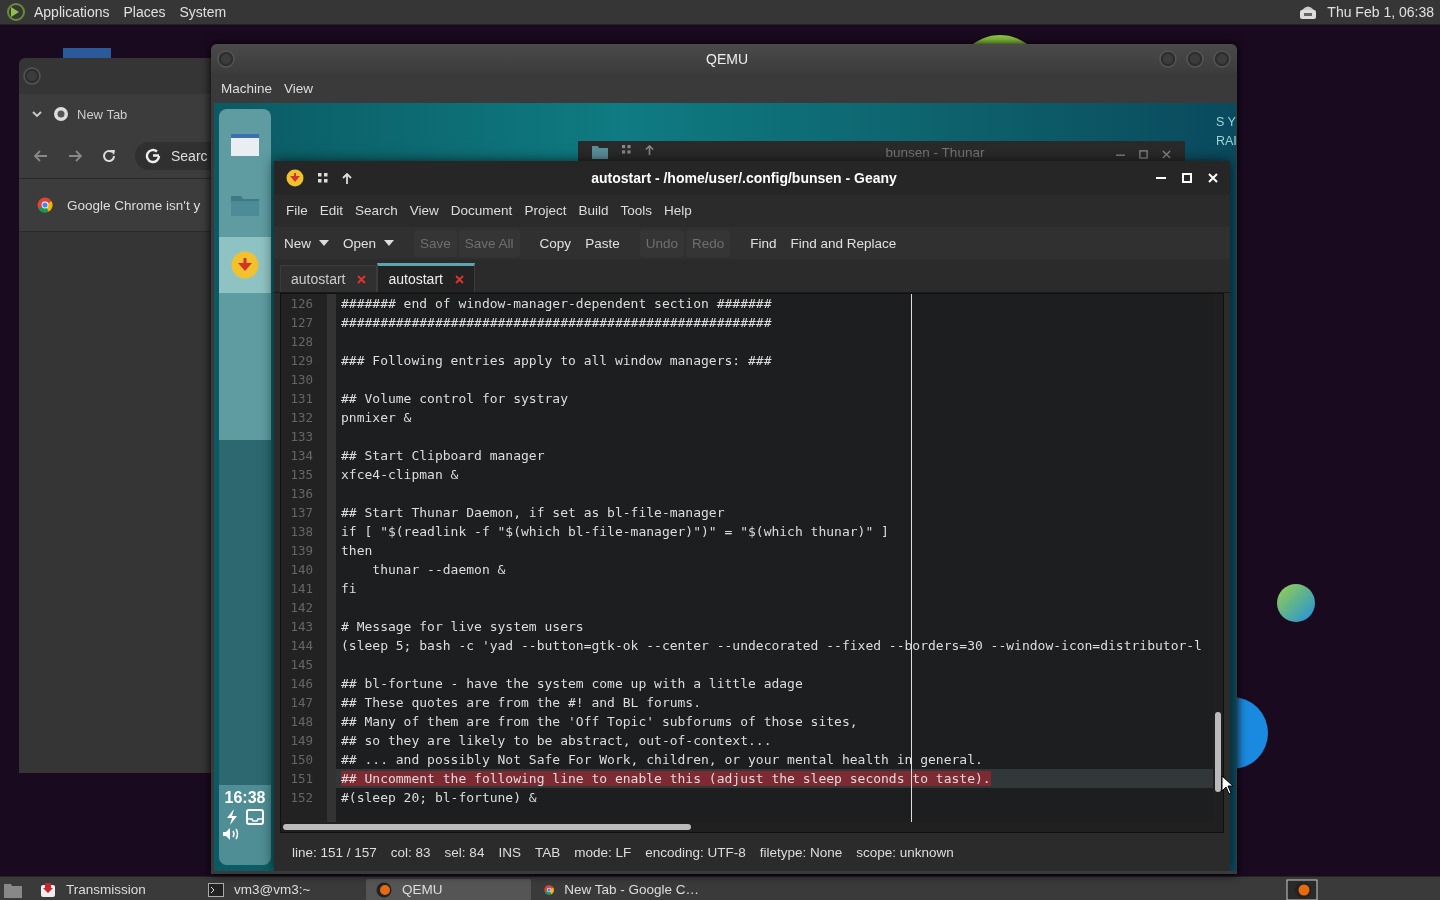 The width and height of the screenshot is (1440, 900). Describe the element at coordinates (72, 12) in the screenshot. I see `panel-menu: Applications` at that location.